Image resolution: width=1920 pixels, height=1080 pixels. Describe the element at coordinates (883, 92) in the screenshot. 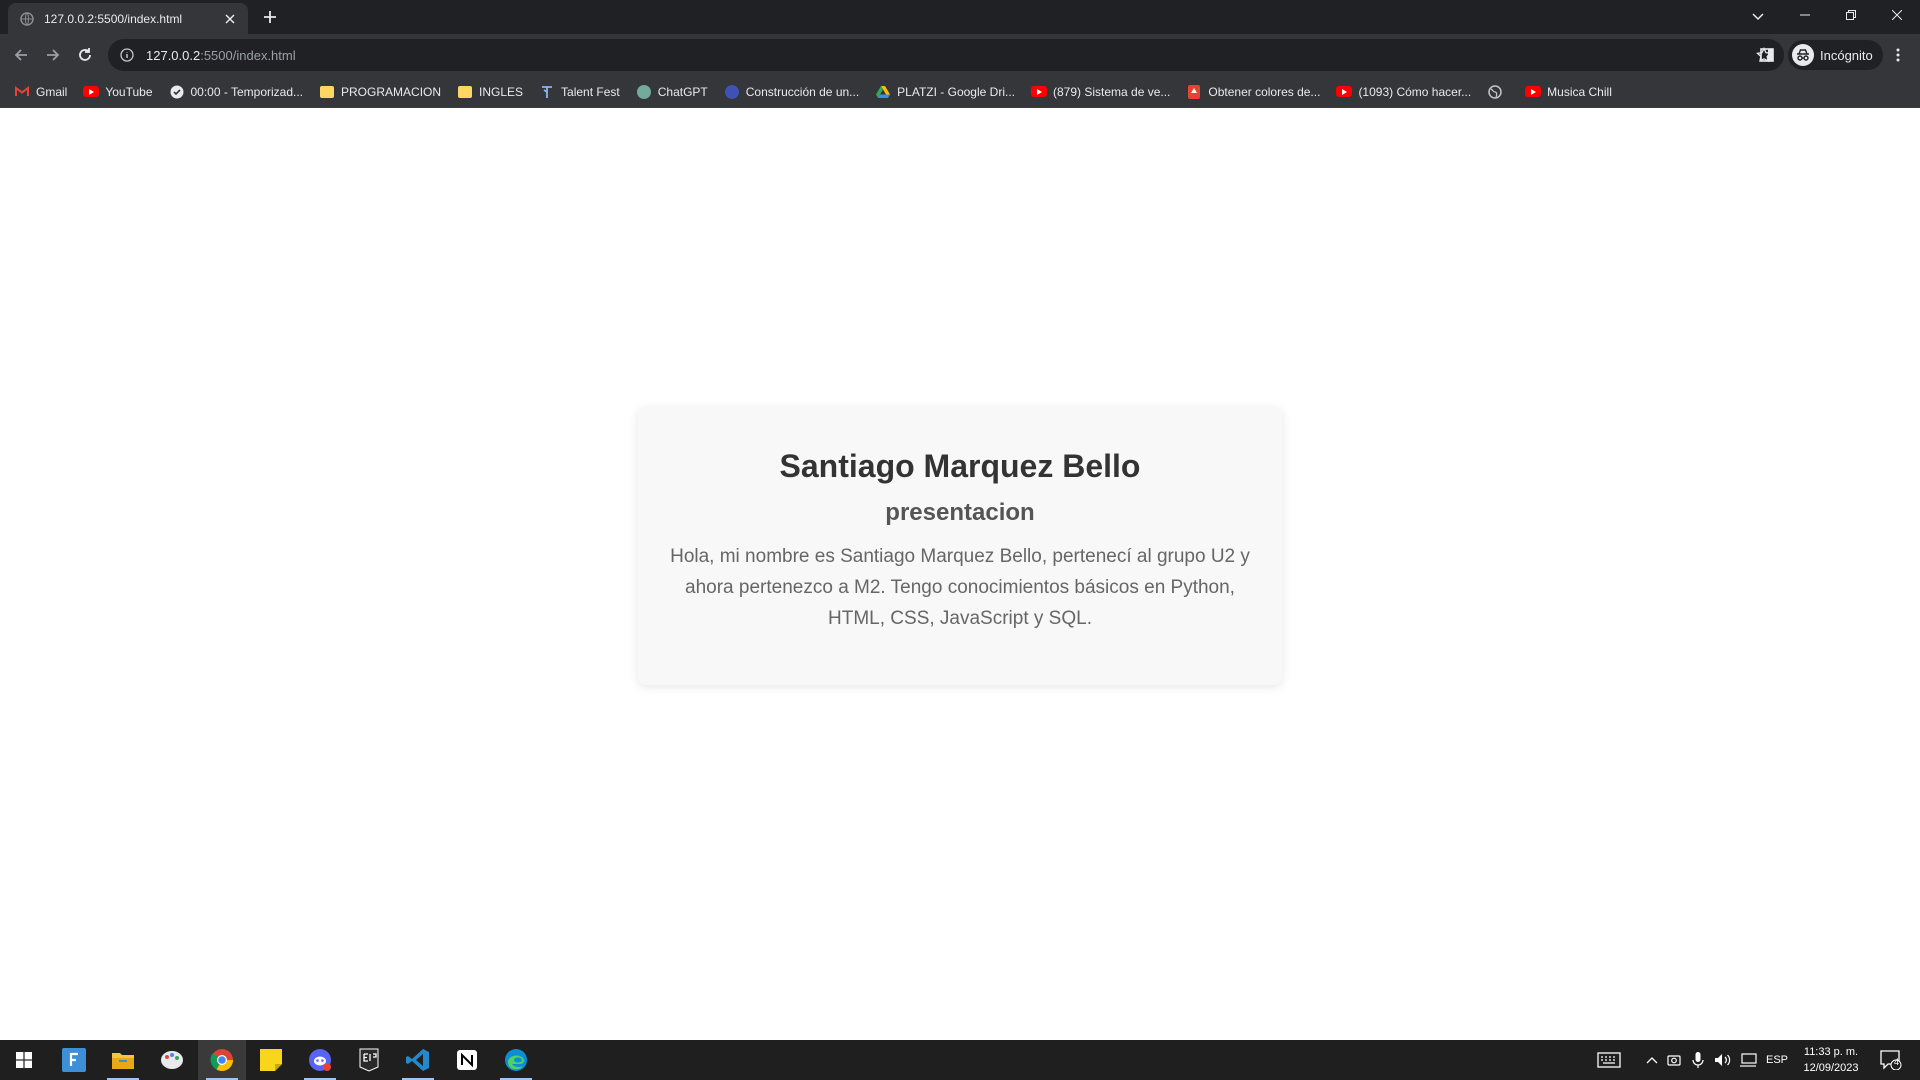

I see `google-drive-icon` at that location.